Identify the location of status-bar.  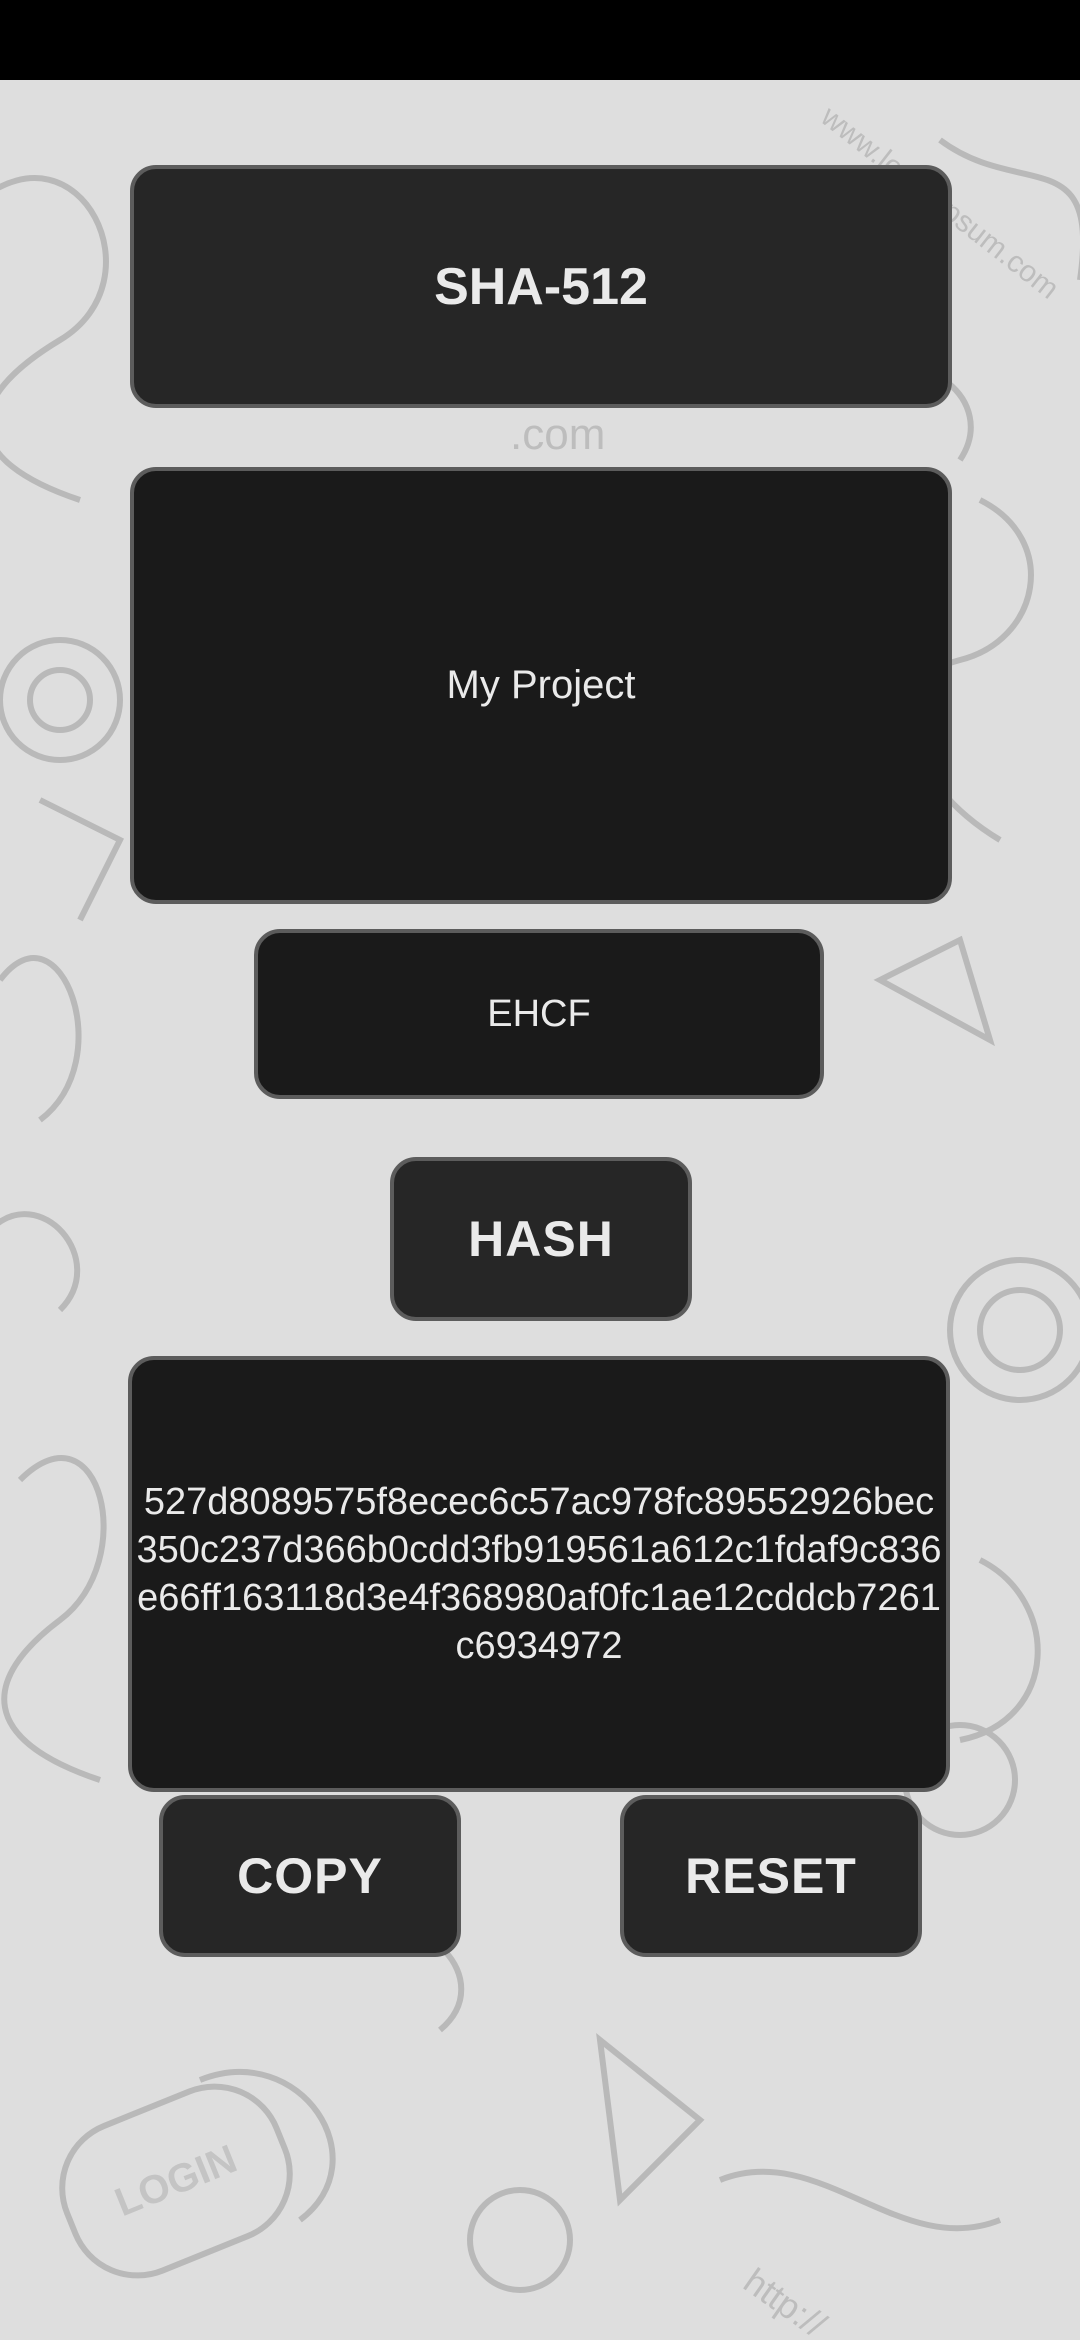
(540, 40).